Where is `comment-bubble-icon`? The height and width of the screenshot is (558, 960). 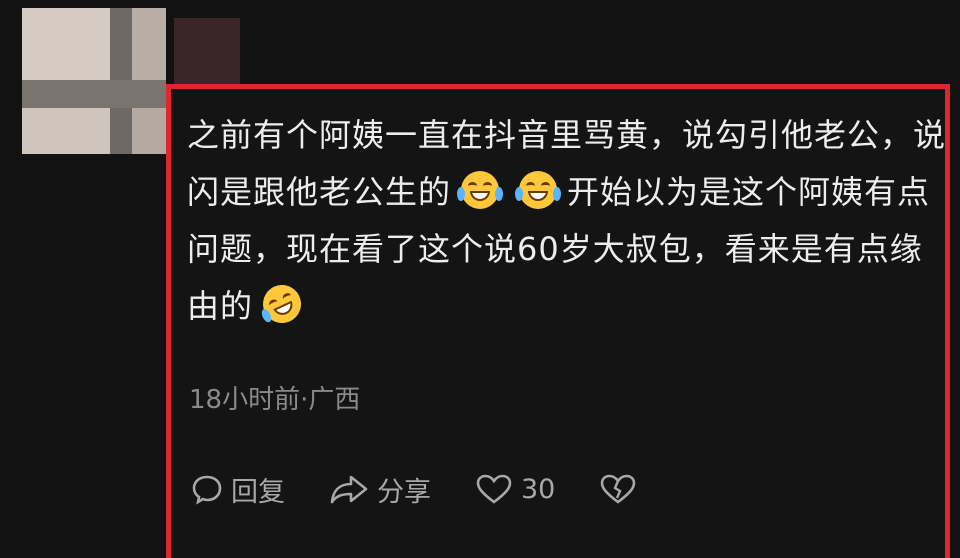
comment-bubble-icon is located at coordinates (207, 490).